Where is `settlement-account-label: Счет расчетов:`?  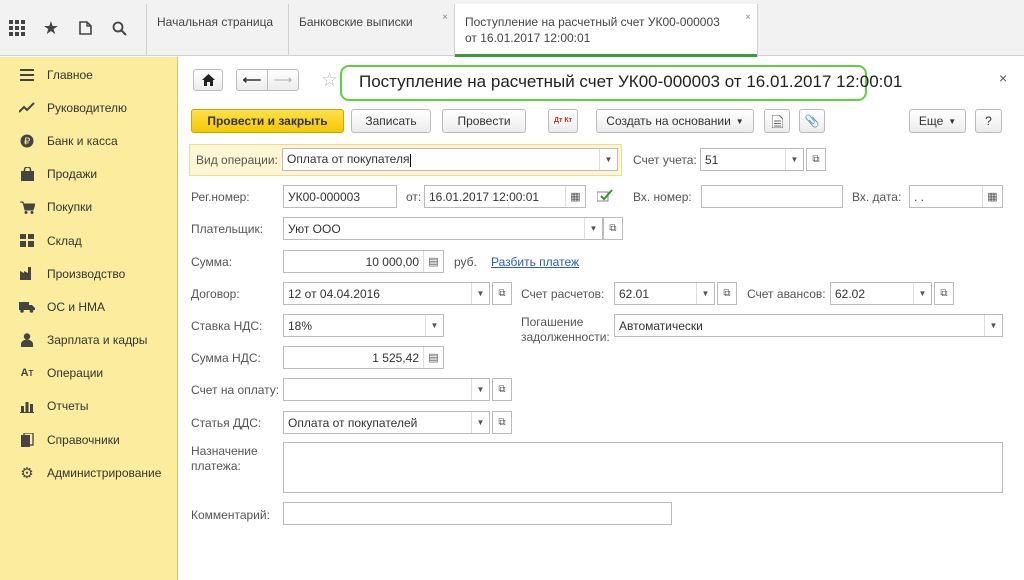
settlement-account-label: Счет расчетов: is located at coordinates (563, 294).